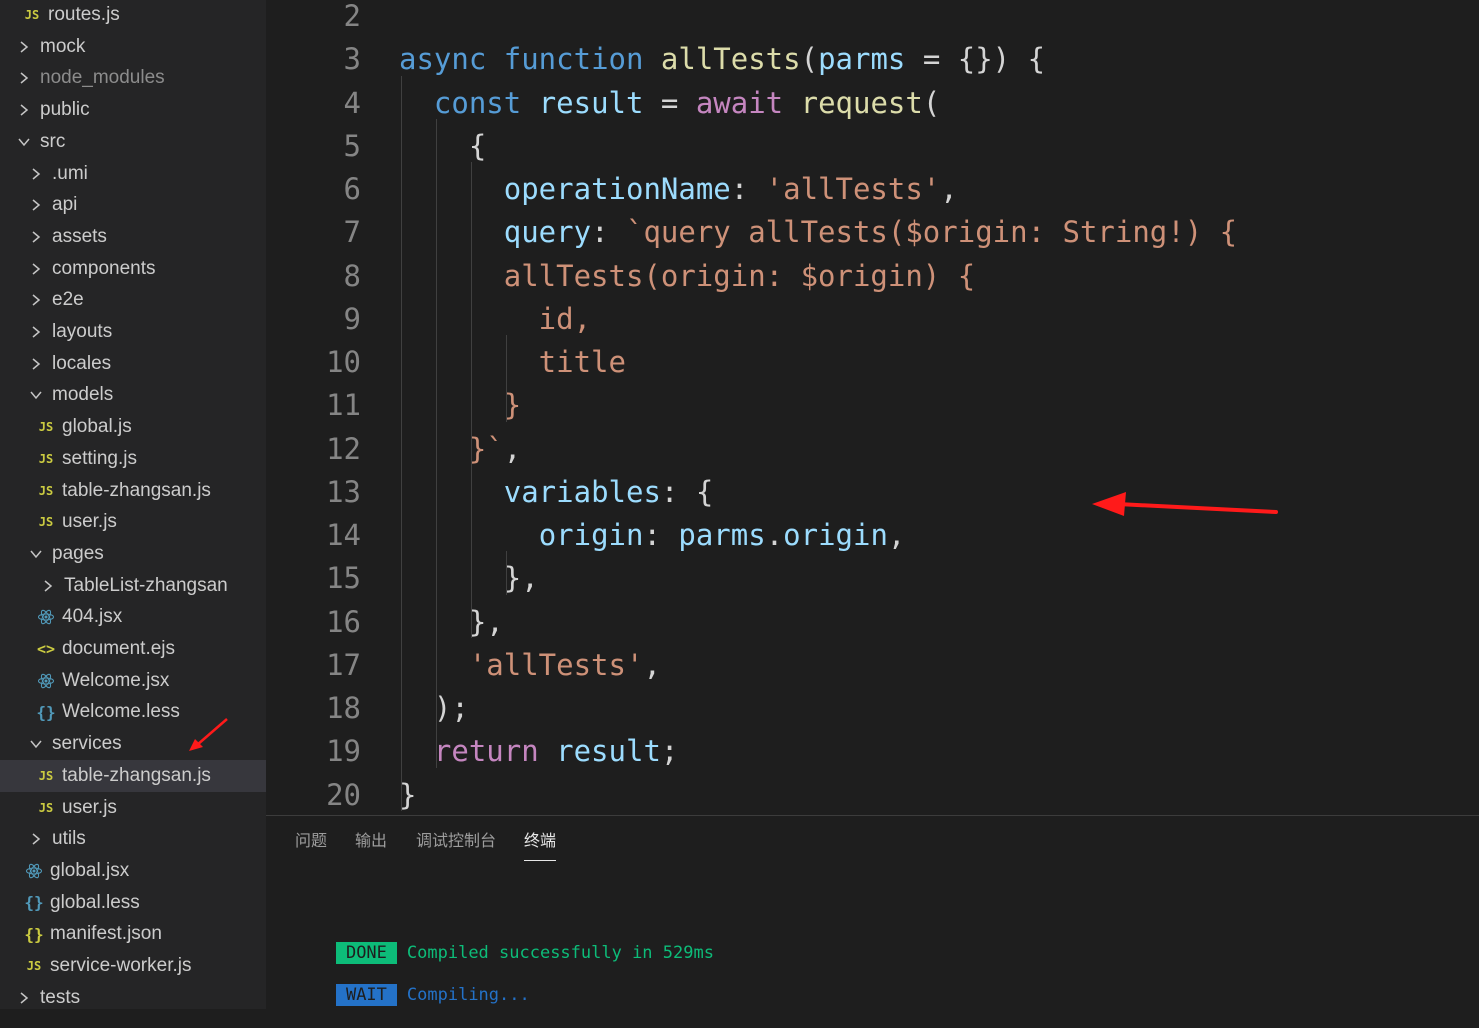 This screenshot has width=1479, height=1028. Describe the element at coordinates (133, 237) in the screenshot. I see `explorer-item: assets` at that location.